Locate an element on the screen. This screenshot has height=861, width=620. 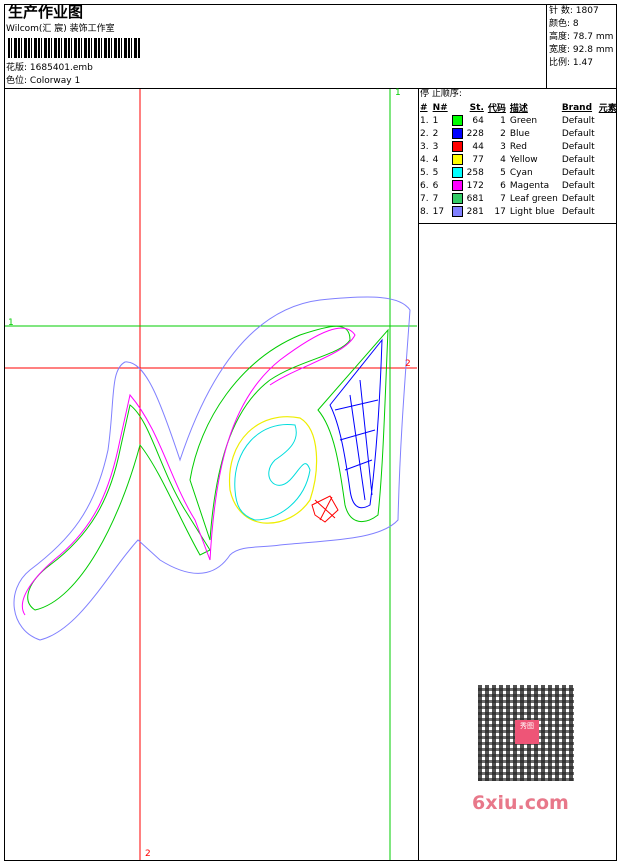
cyan-fill is located at coordinates (272, 472).